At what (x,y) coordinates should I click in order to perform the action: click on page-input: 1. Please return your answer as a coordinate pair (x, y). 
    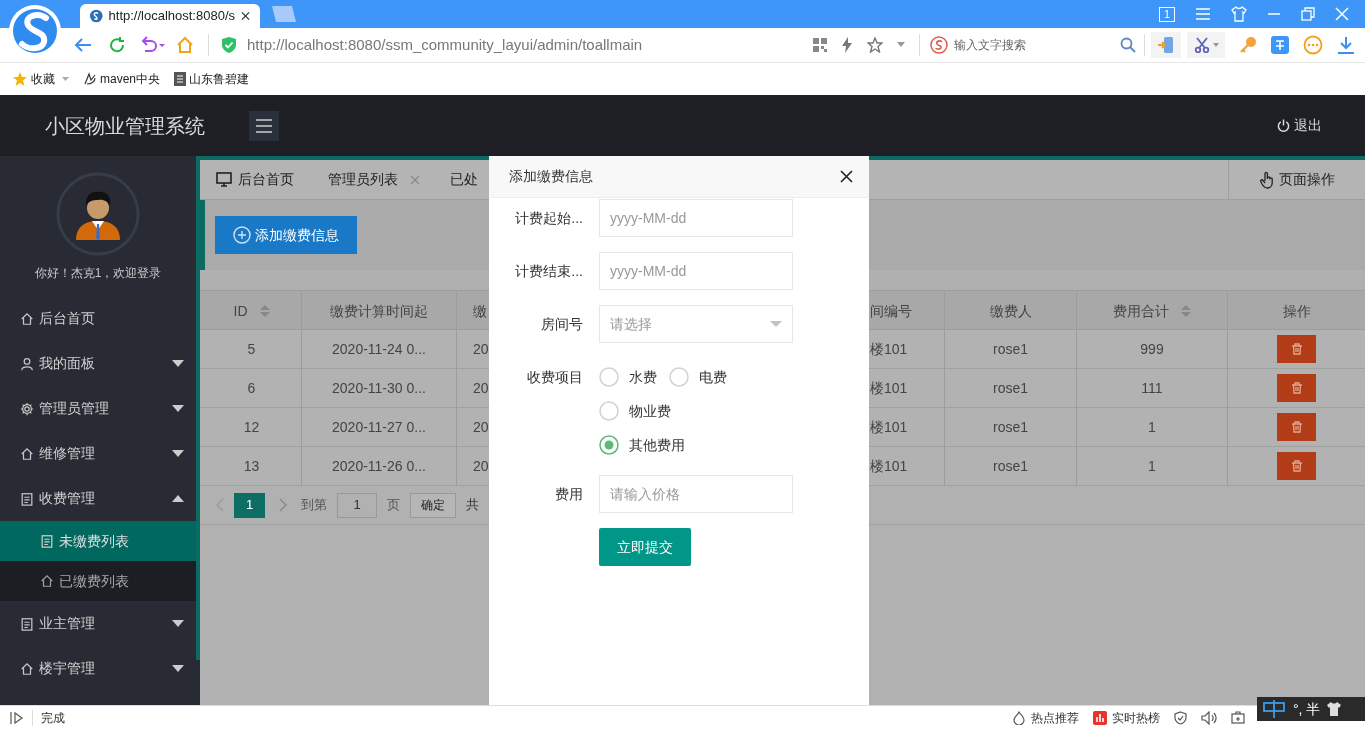
    Looking at the image, I should click on (357, 505).